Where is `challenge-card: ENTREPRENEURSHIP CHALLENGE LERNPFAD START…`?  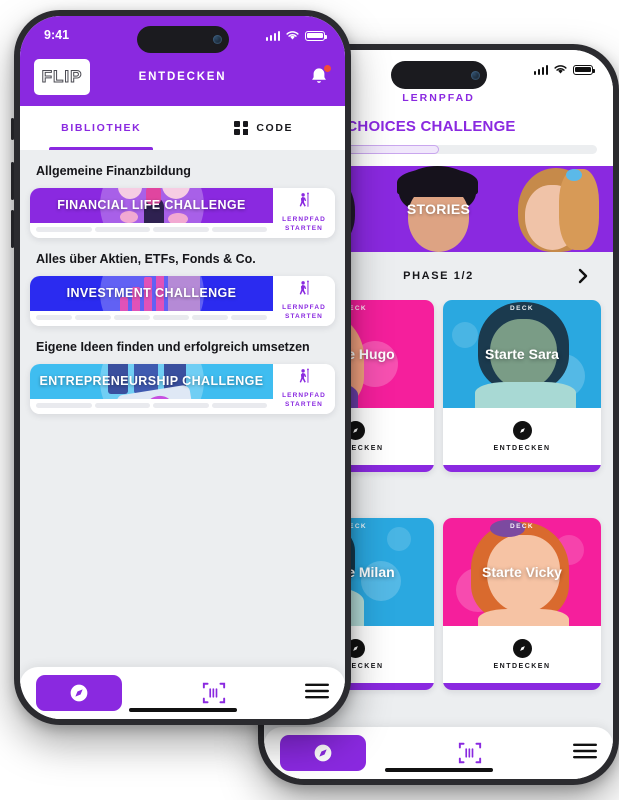 challenge-card: ENTREPRENEURSHIP CHALLENGE LERNPFAD START… is located at coordinates (182, 388).